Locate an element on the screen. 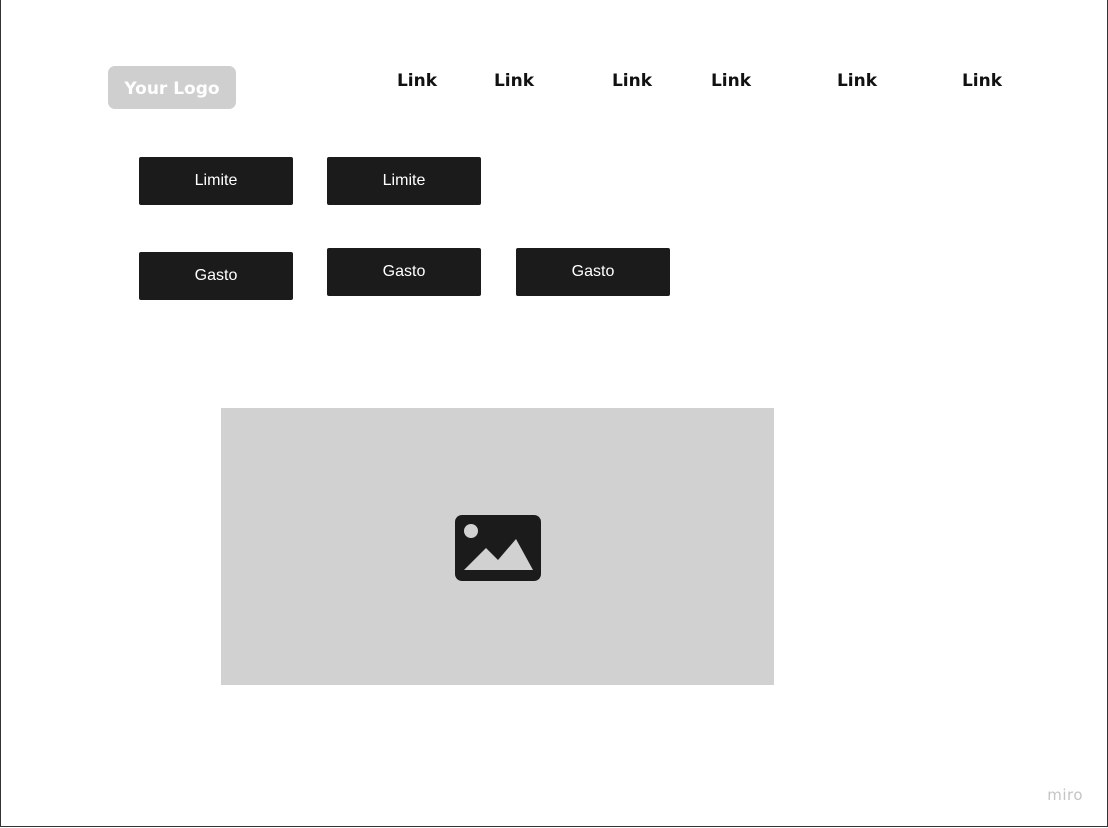  image-icon is located at coordinates (498, 548).